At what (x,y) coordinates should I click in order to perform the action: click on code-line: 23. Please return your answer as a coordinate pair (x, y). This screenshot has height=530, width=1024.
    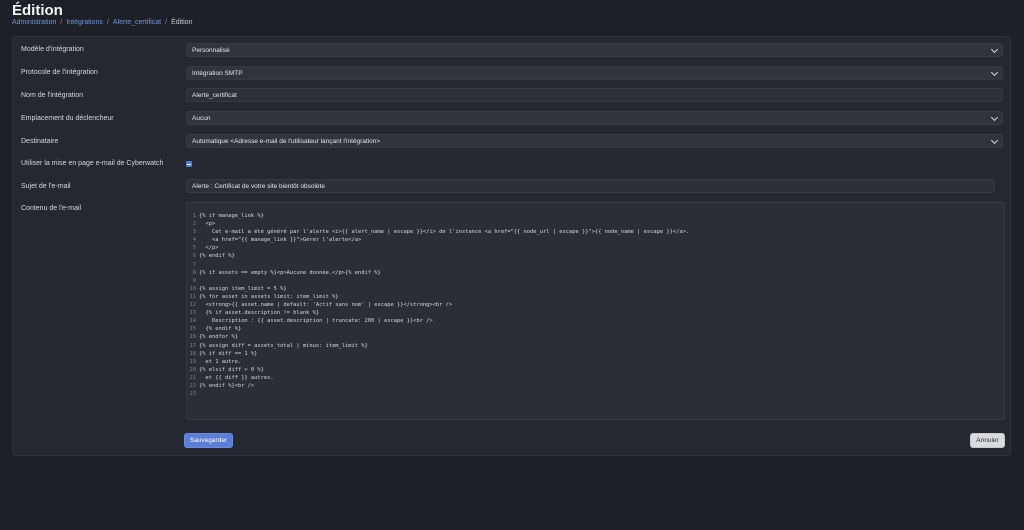
    Looking at the image, I should click on (595, 394).